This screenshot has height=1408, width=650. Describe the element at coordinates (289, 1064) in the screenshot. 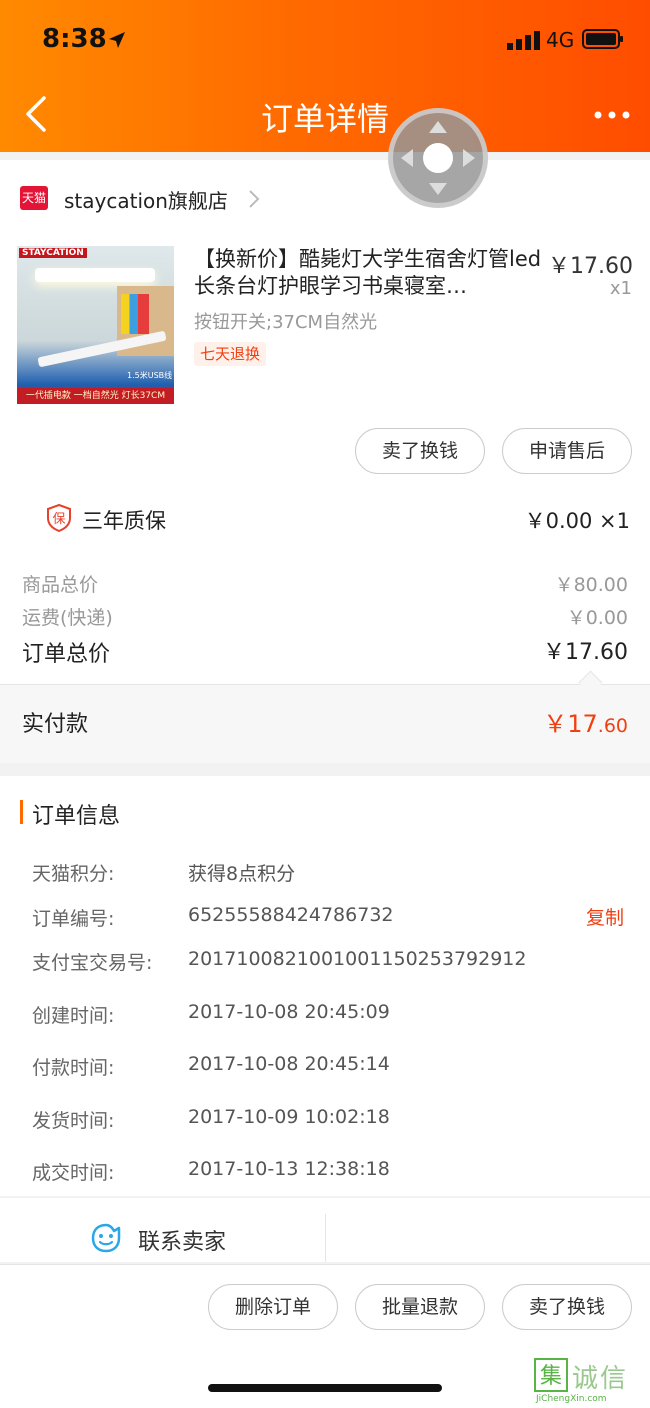

I see `info-value-paid: 2017-10-08 20:45:14` at that location.